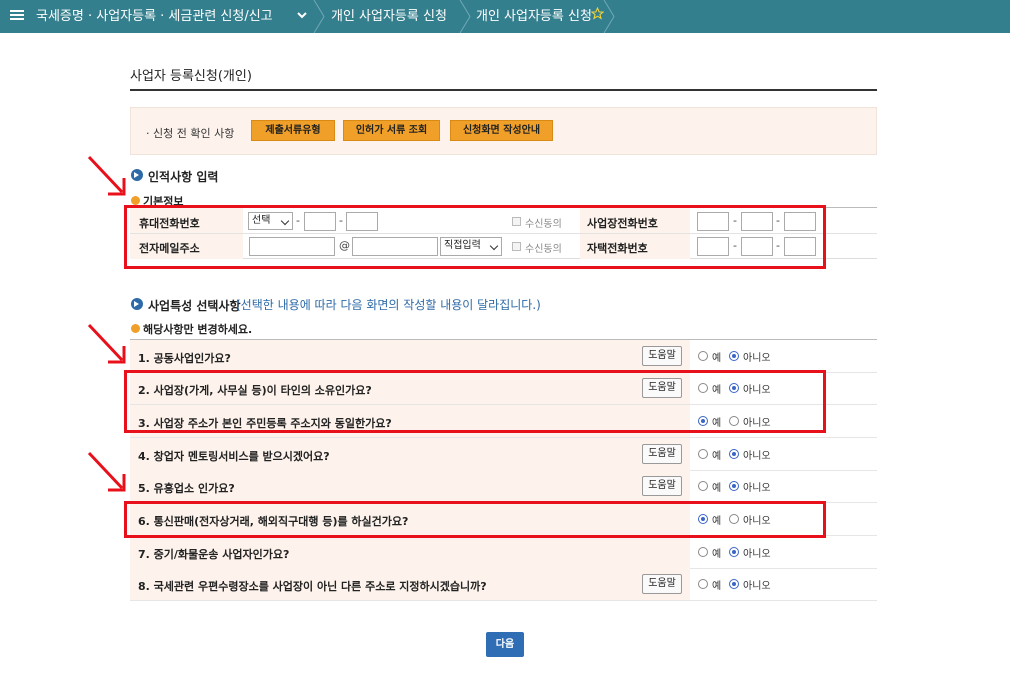 The image size is (1010, 680). I want to click on document-type-button: 제출서류유형, so click(293, 130).